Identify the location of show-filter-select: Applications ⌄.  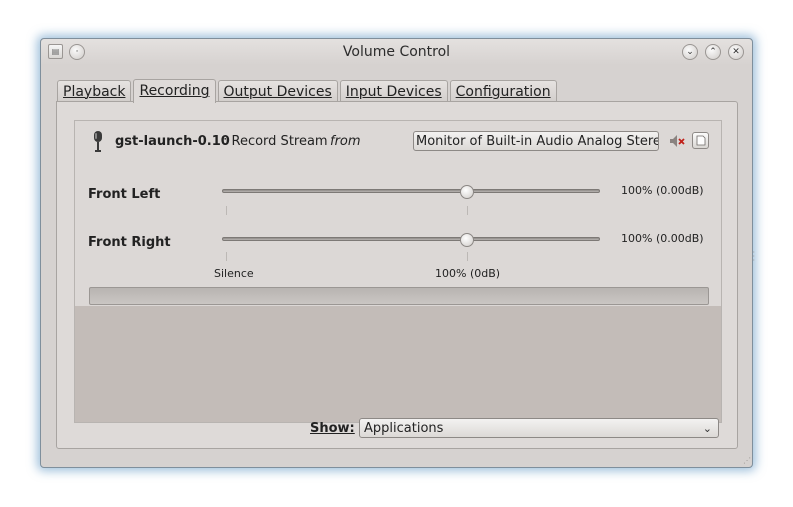
(539, 428).